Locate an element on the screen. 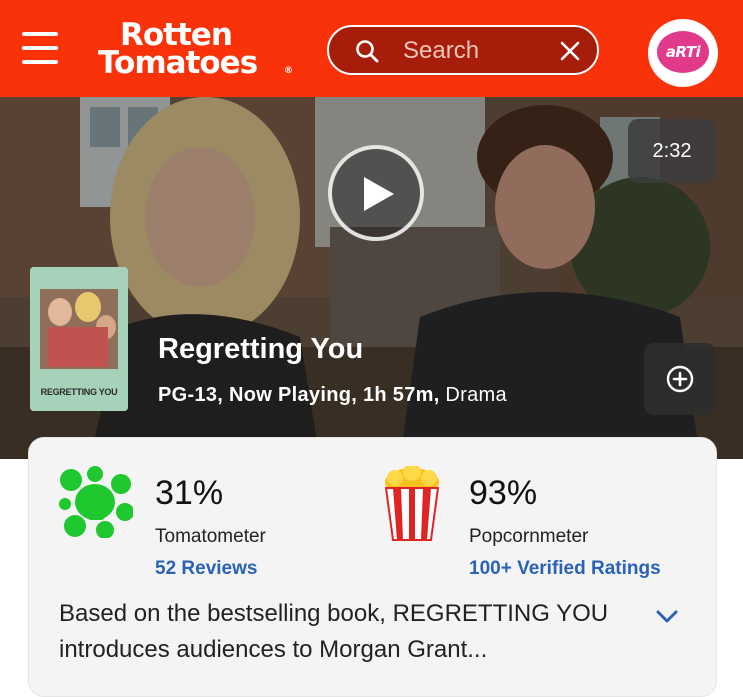  green-splat-icon is located at coordinates (96, 502).